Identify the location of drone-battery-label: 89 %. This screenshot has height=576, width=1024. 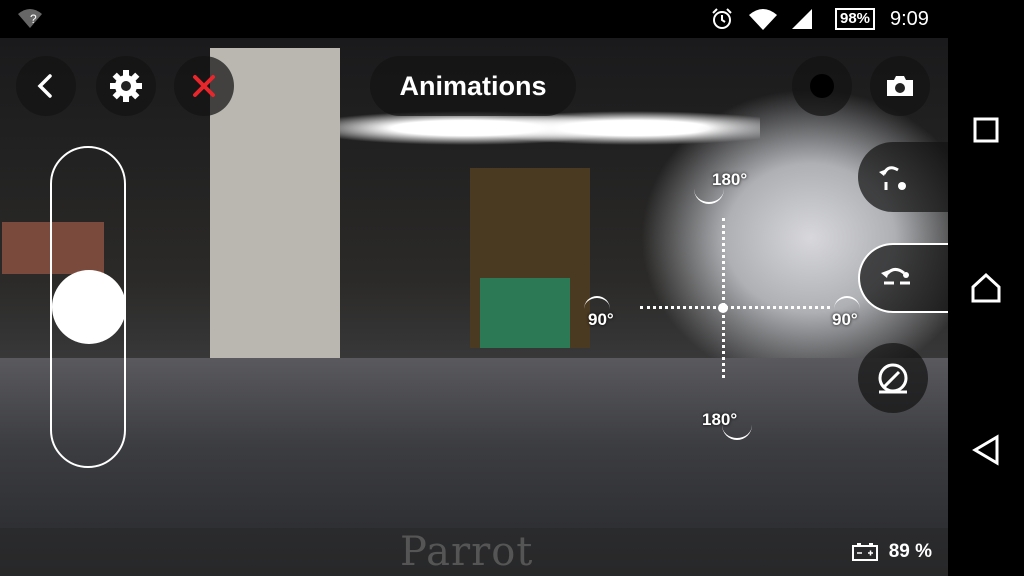
(910, 551).